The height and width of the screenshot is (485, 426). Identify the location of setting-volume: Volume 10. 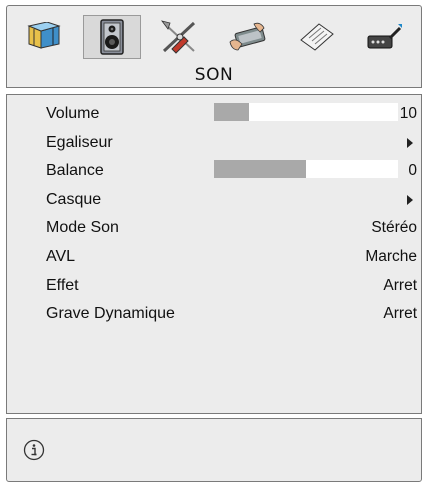
(214, 113).